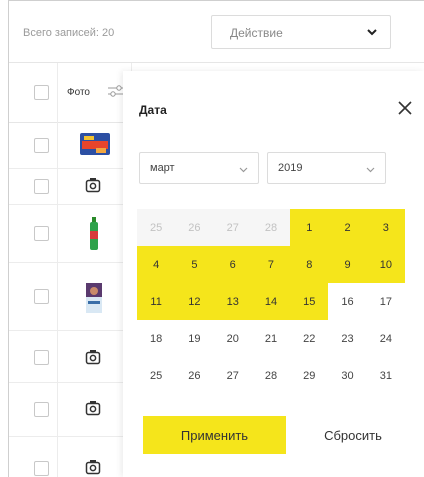  What do you see at coordinates (232, 301) in the screenshot?
I see `calendar-day: 13` at bounding box center [232, 301].